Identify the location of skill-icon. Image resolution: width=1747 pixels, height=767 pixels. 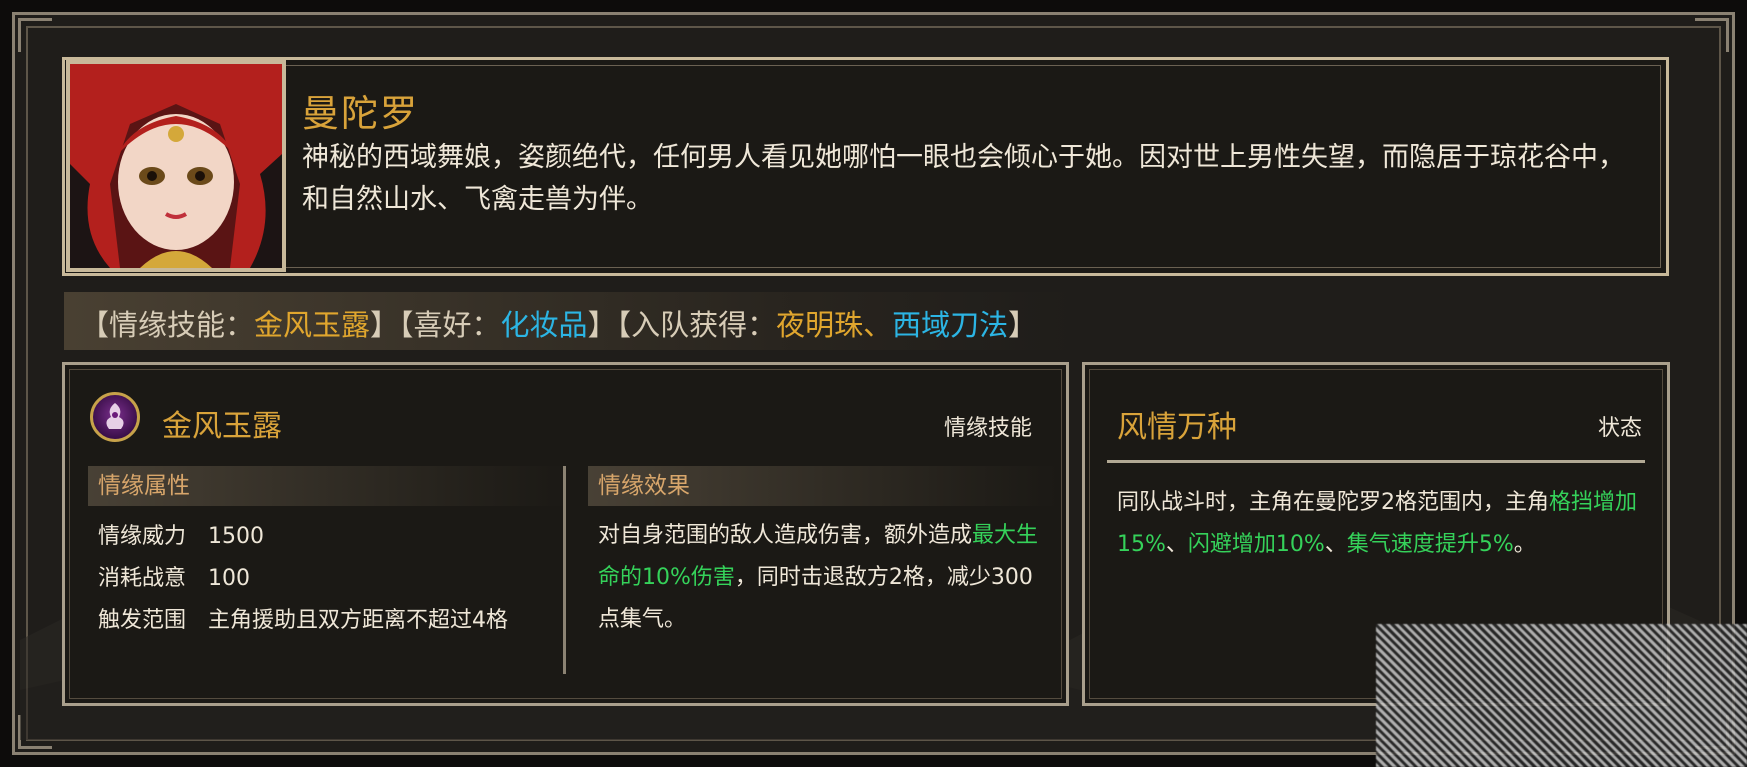
(115, 417).